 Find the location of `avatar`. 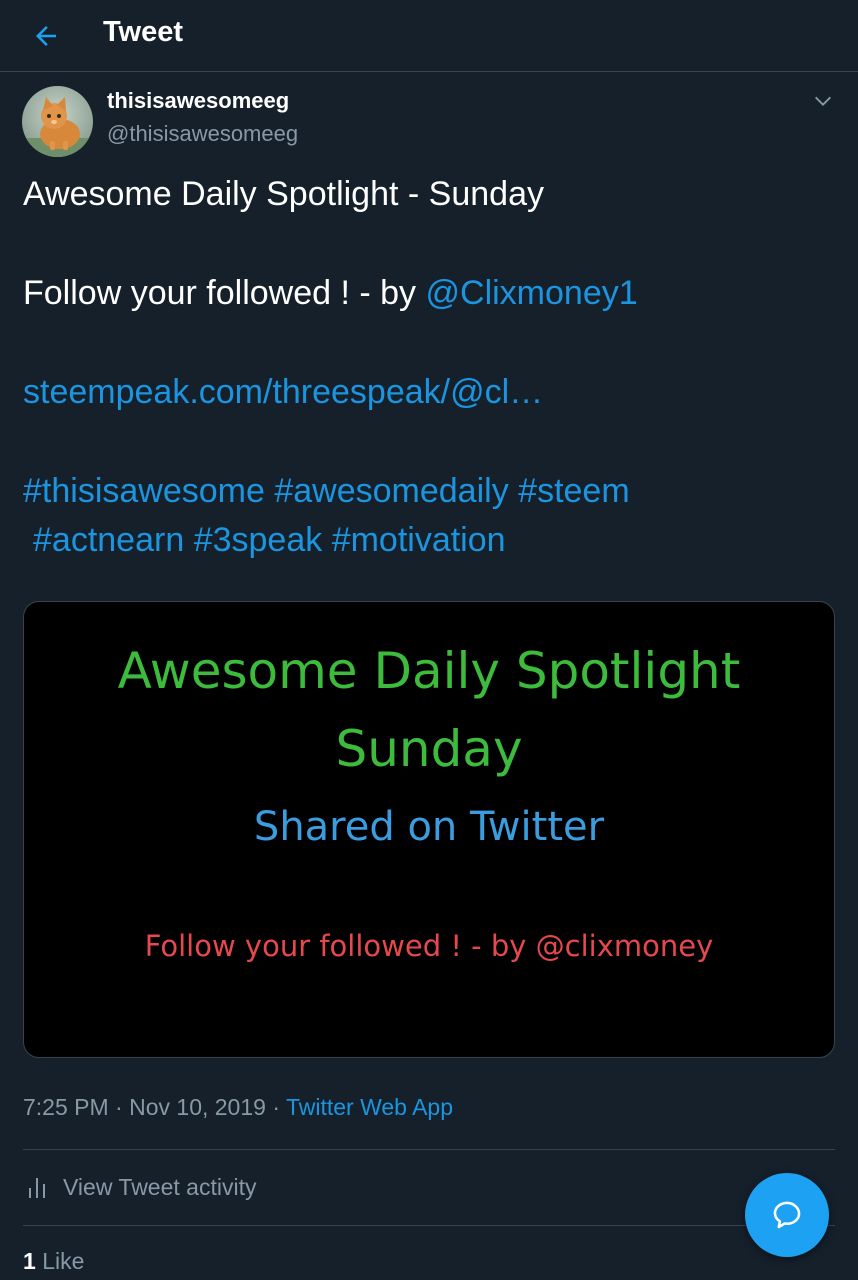

avatar is located at coordinates (57, 121).